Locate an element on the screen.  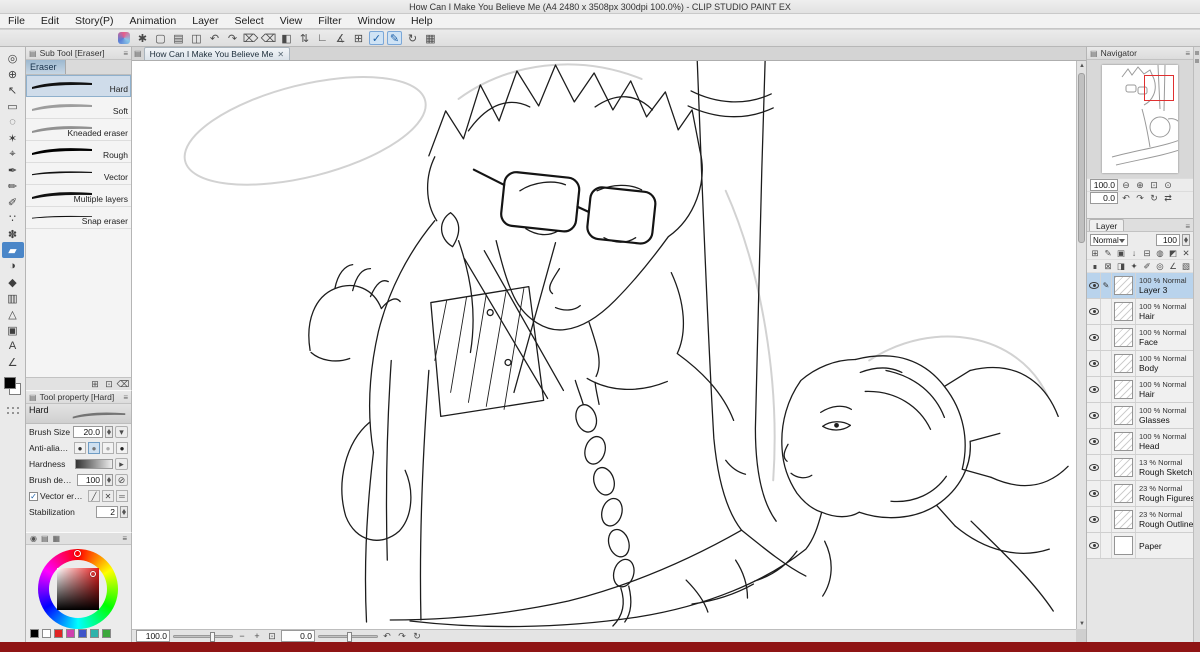
color-wheel-tab-icon: ◉ is located at coordinates (33, 538).